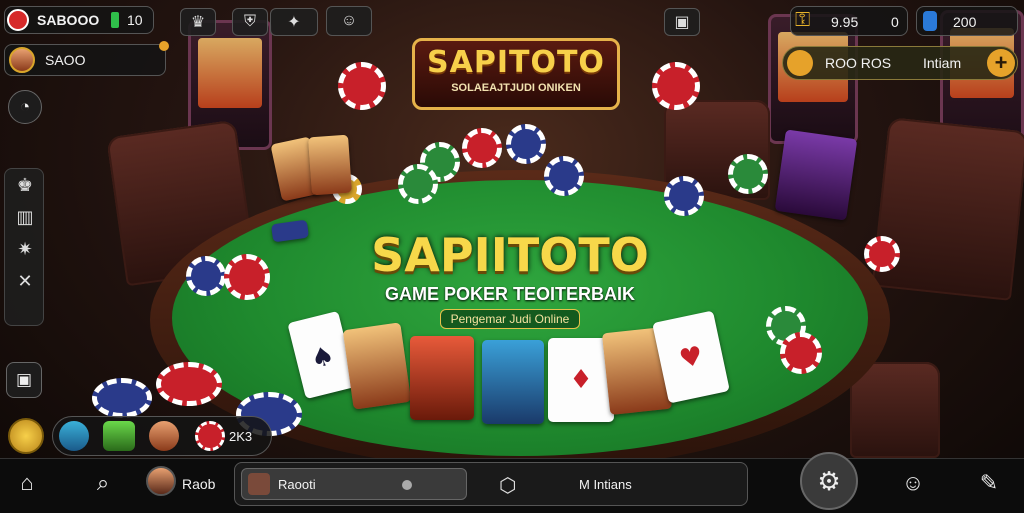  I want to click on dot-icon, so click(407, 485).